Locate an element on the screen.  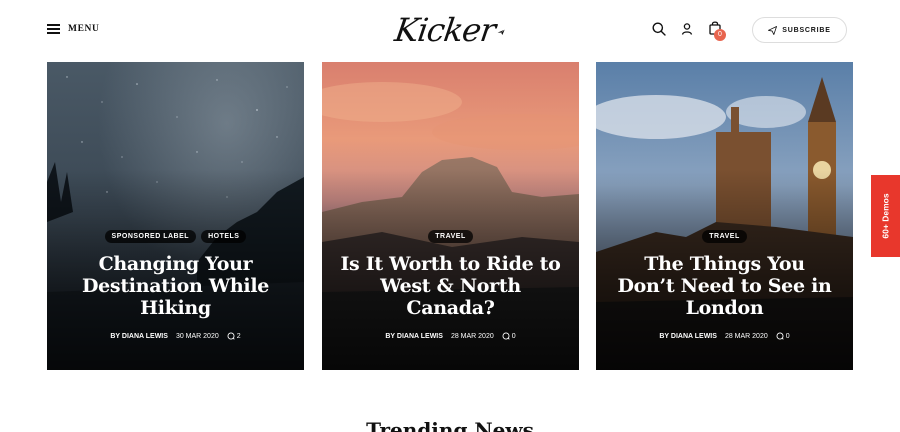
comment-count: 2 is located at coordinates (238, 336).